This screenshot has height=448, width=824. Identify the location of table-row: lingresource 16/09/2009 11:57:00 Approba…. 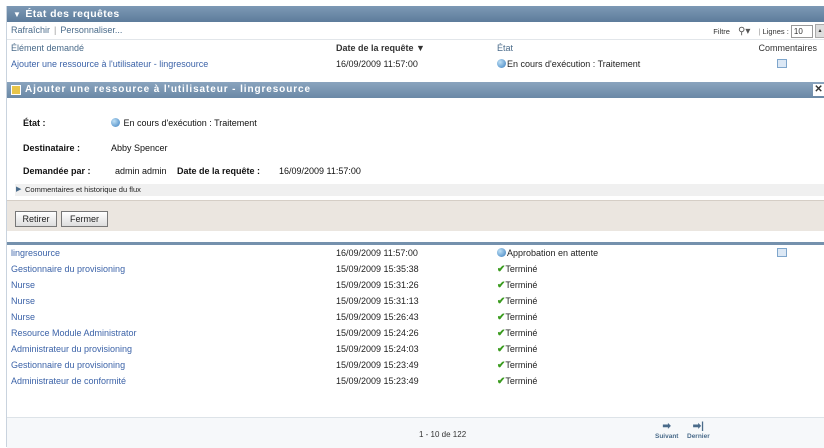
(415, 253).